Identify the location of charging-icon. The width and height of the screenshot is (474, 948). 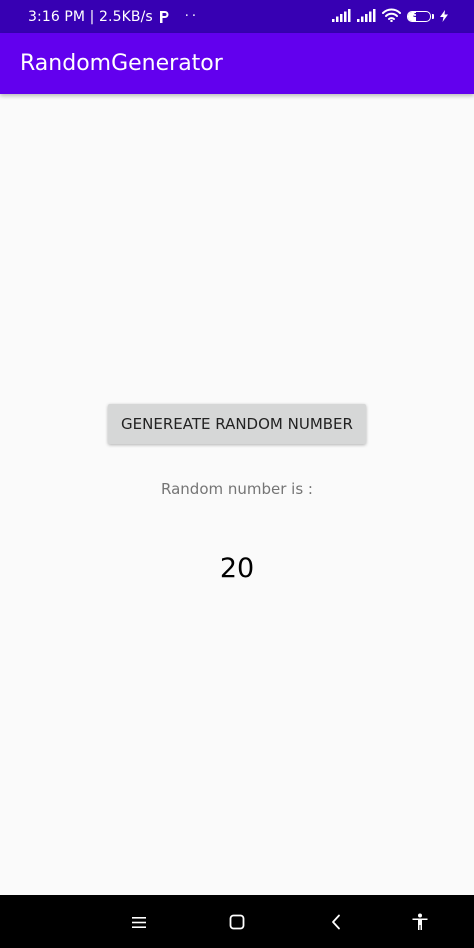
(444, 16).